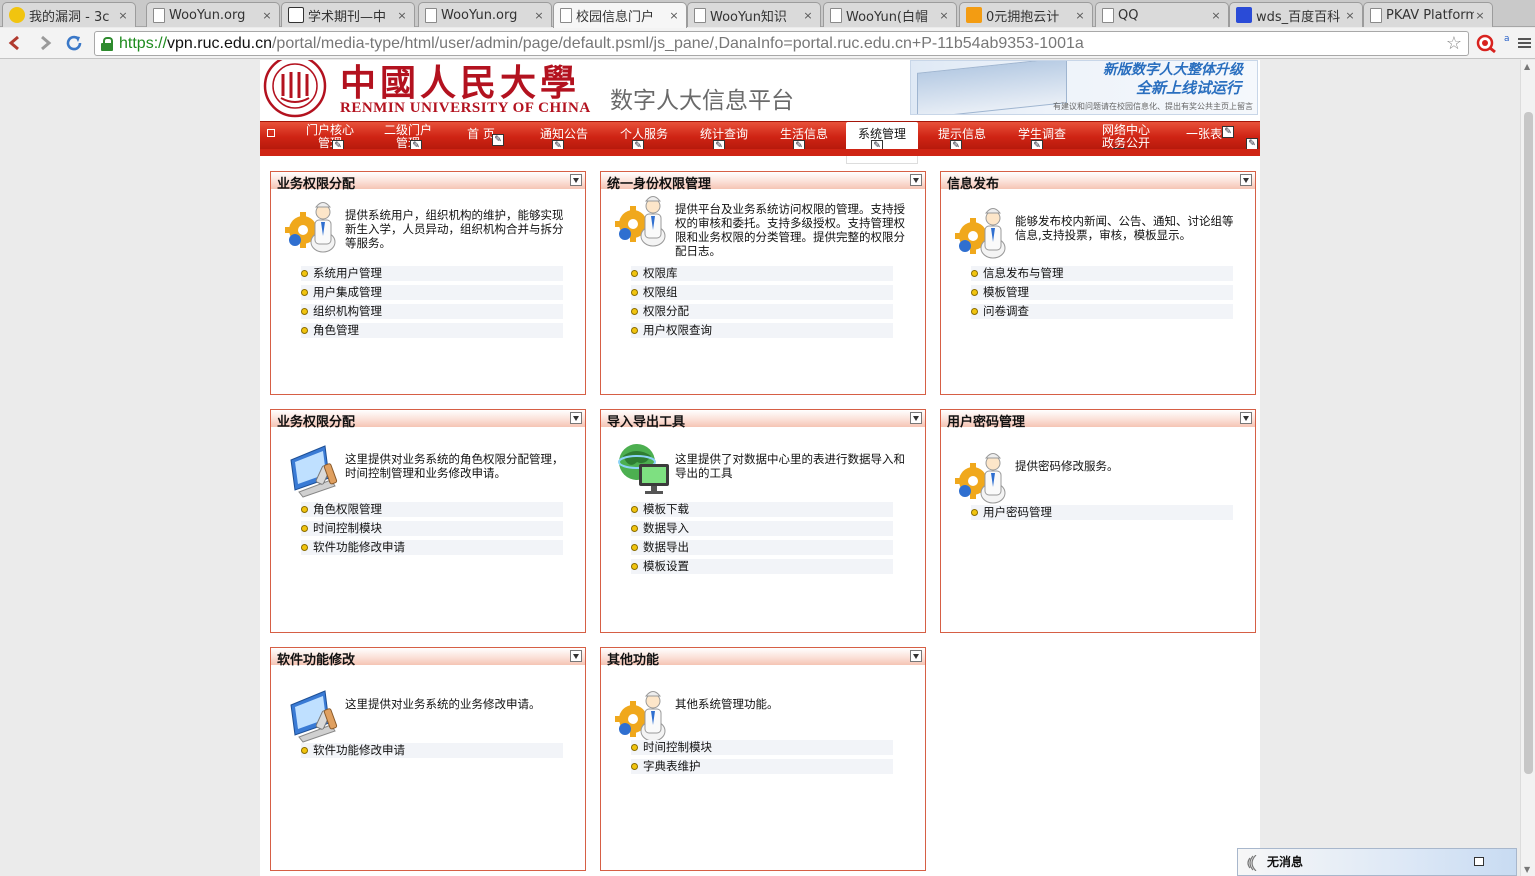  Describe the element at coordinates (1524, 43) in the screenshot. I see `menu-icon` at that location.